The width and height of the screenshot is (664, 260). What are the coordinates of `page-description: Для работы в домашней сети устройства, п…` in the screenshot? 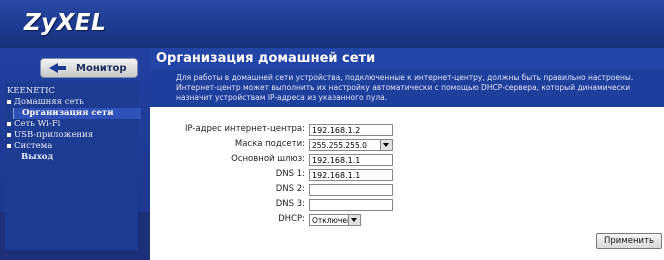 It's located at (405, 87).